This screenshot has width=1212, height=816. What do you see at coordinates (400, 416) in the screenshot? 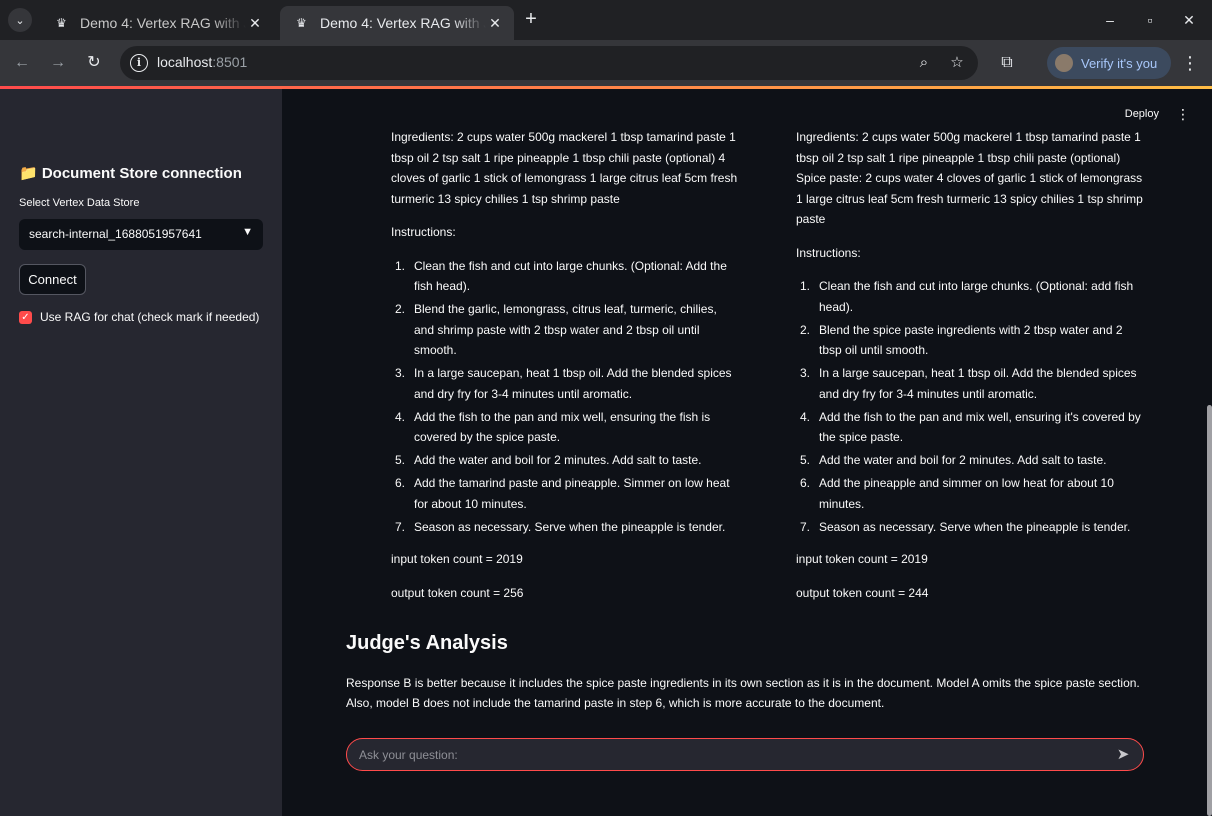
I see `step-number: 4.` at bounding box center [400, 416].